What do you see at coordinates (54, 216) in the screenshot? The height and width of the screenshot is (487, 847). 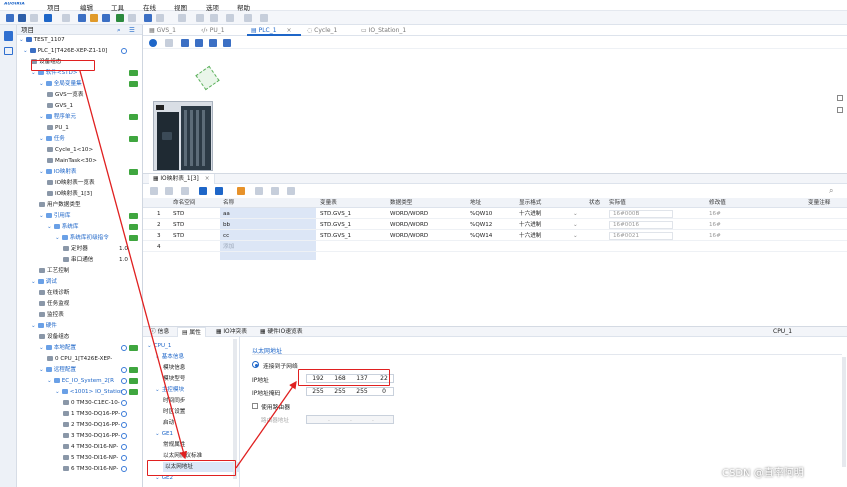 I see `tree-item: ⌄ 引用库` at bounding box center [54, 216].